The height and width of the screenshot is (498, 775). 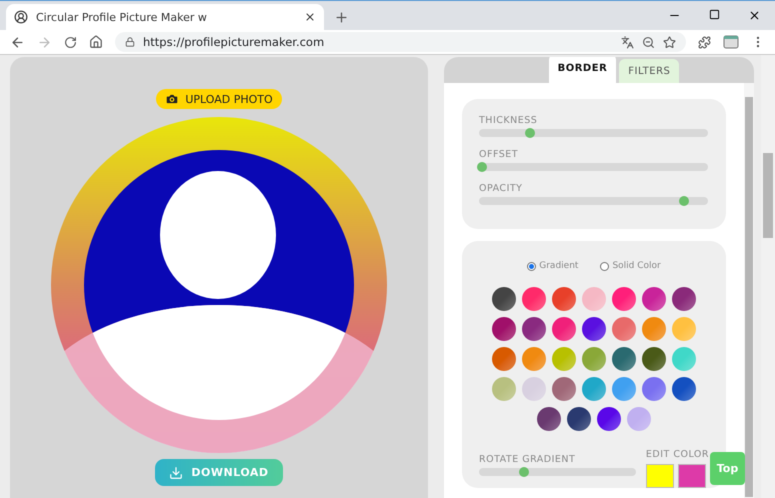 I want to click on tab: BORDER, so click(x=582, y=70).